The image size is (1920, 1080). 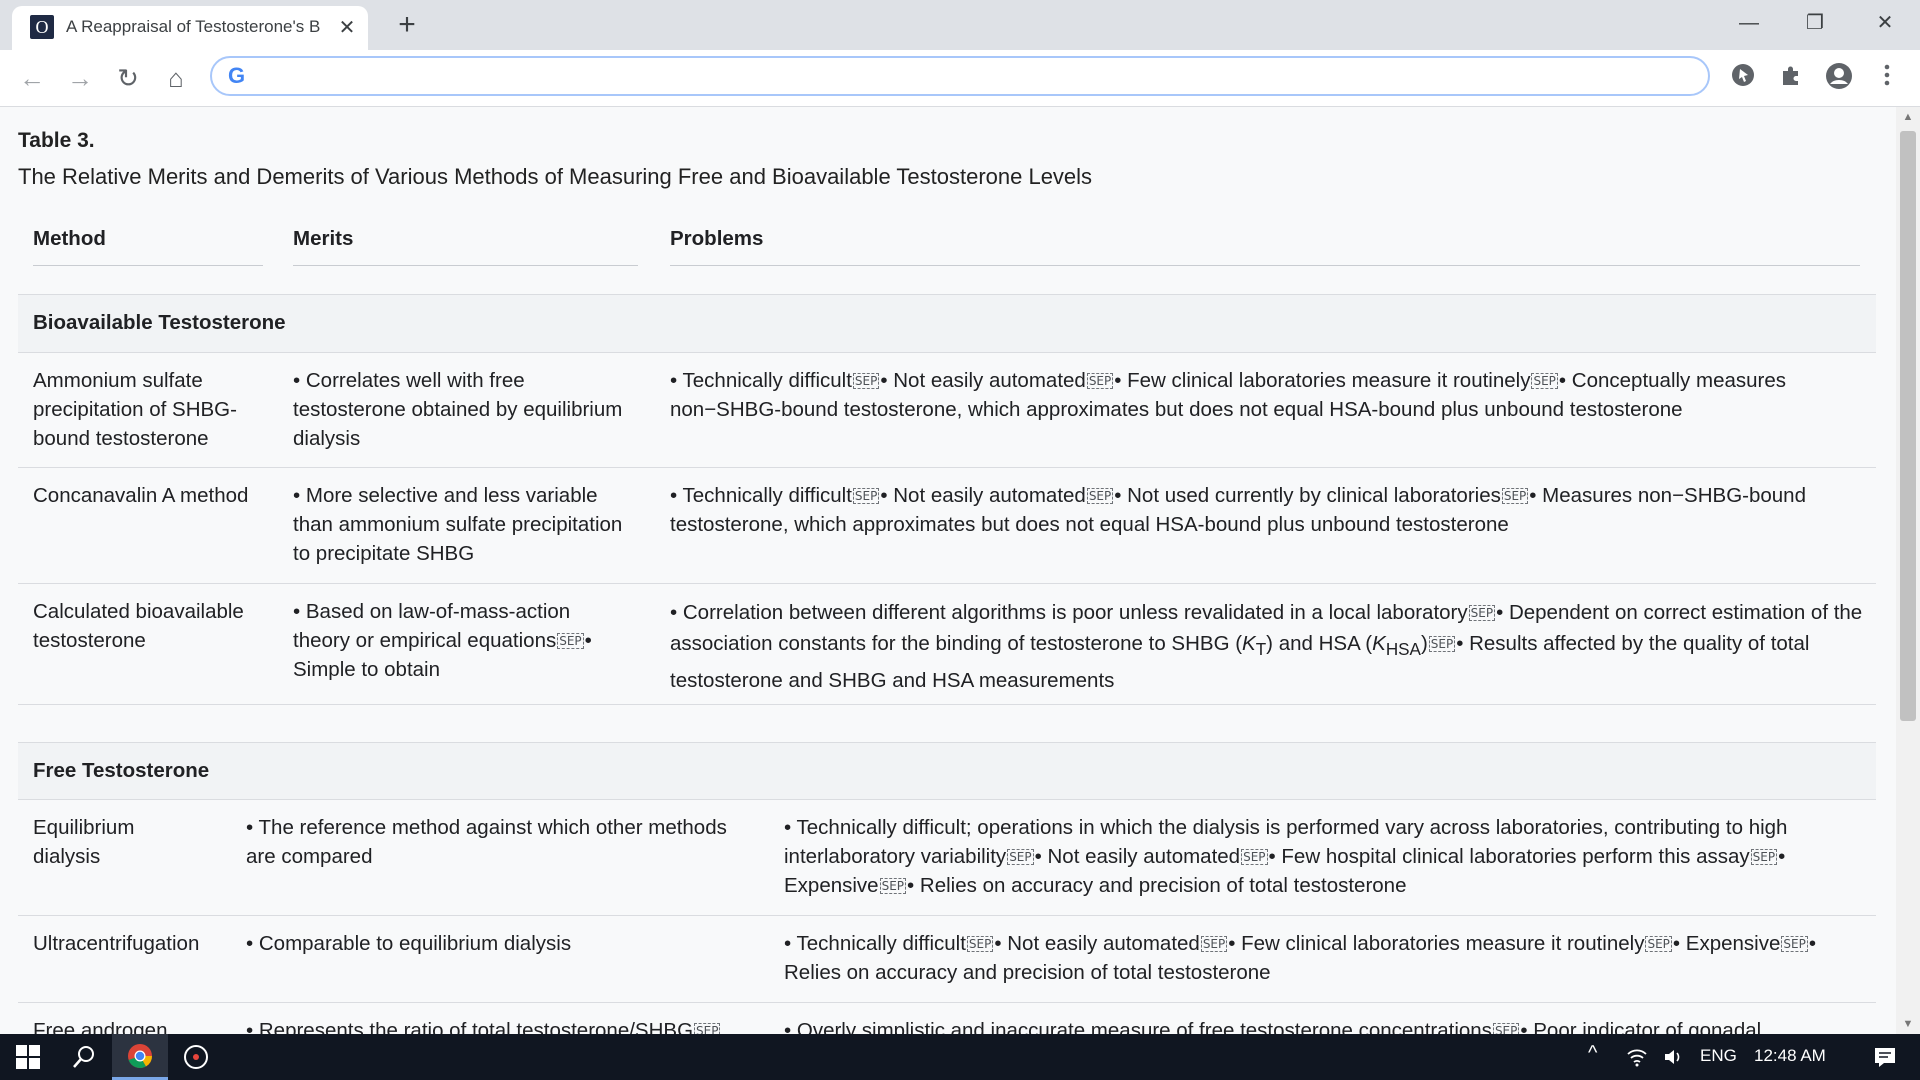 What do you see at coordinates (1319, 643) in the screenshot?
I see `problem-text: ) and HSA (` at bounding box center [1319, 643].